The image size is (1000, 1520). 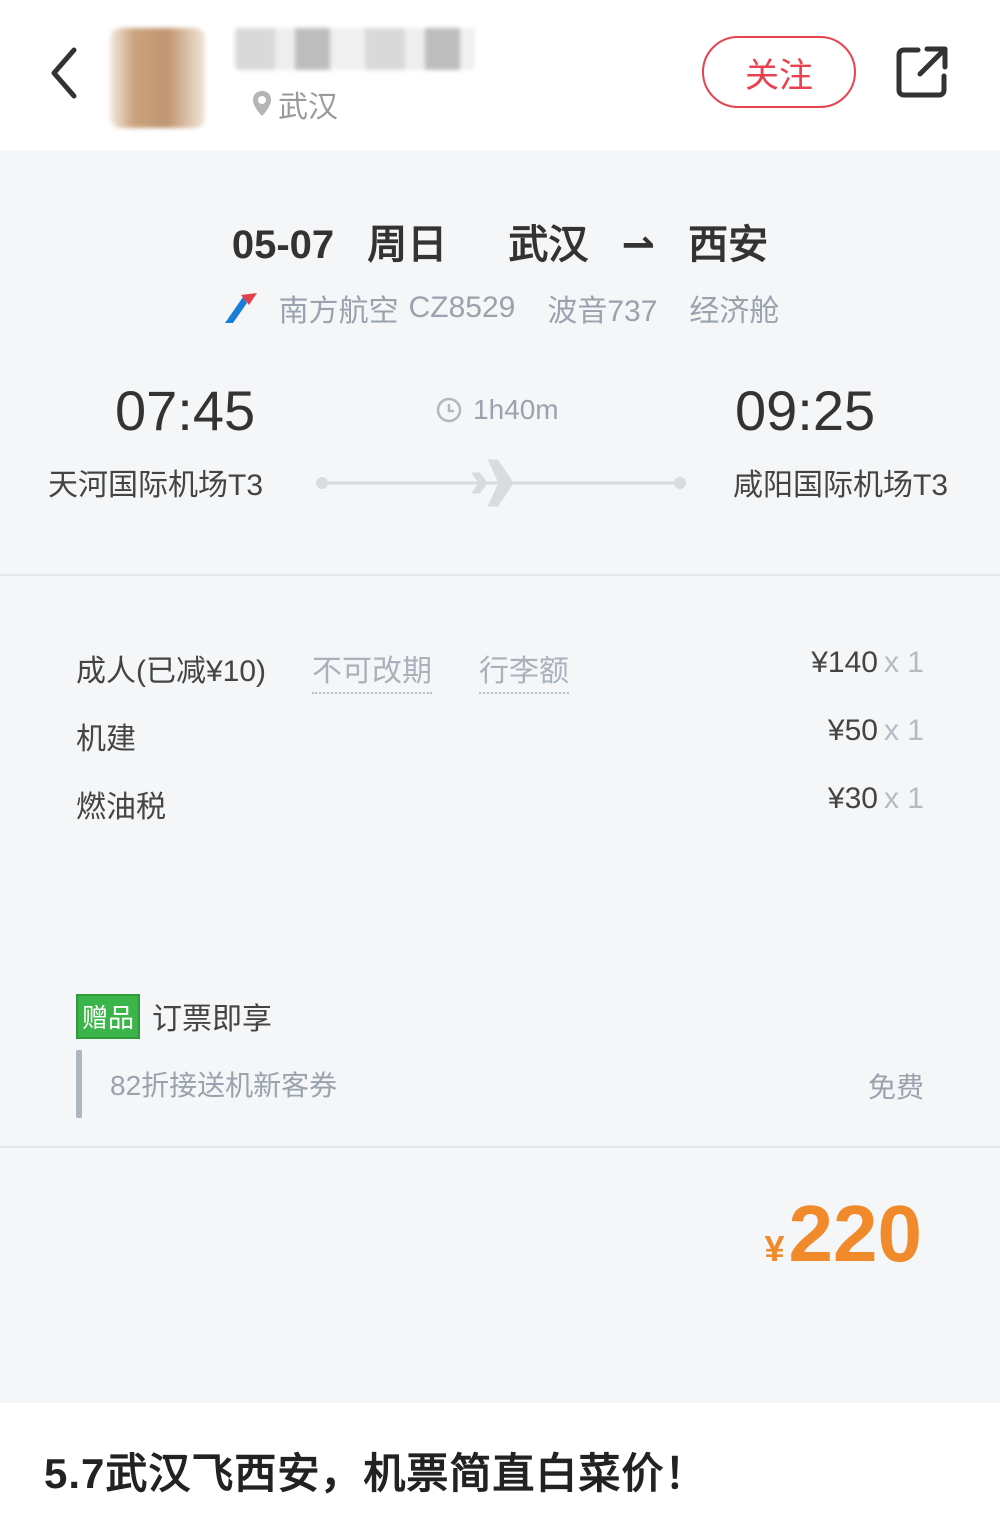 I want to click on flight-duration: 1h40m, so click(x=497, y=410).